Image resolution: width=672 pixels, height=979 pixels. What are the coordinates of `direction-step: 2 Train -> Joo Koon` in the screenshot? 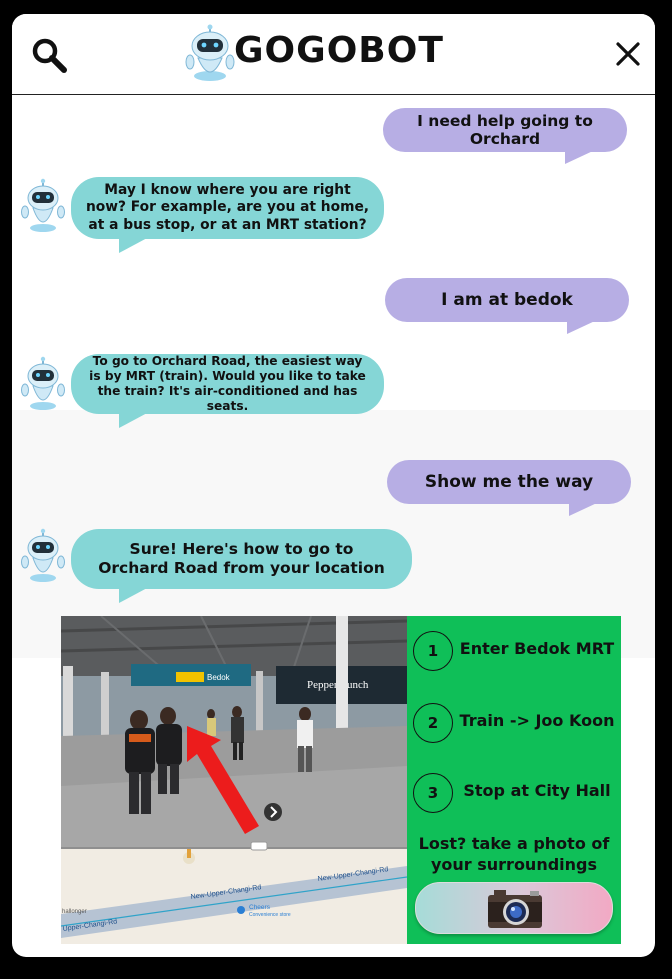 It's located at (514, 726).